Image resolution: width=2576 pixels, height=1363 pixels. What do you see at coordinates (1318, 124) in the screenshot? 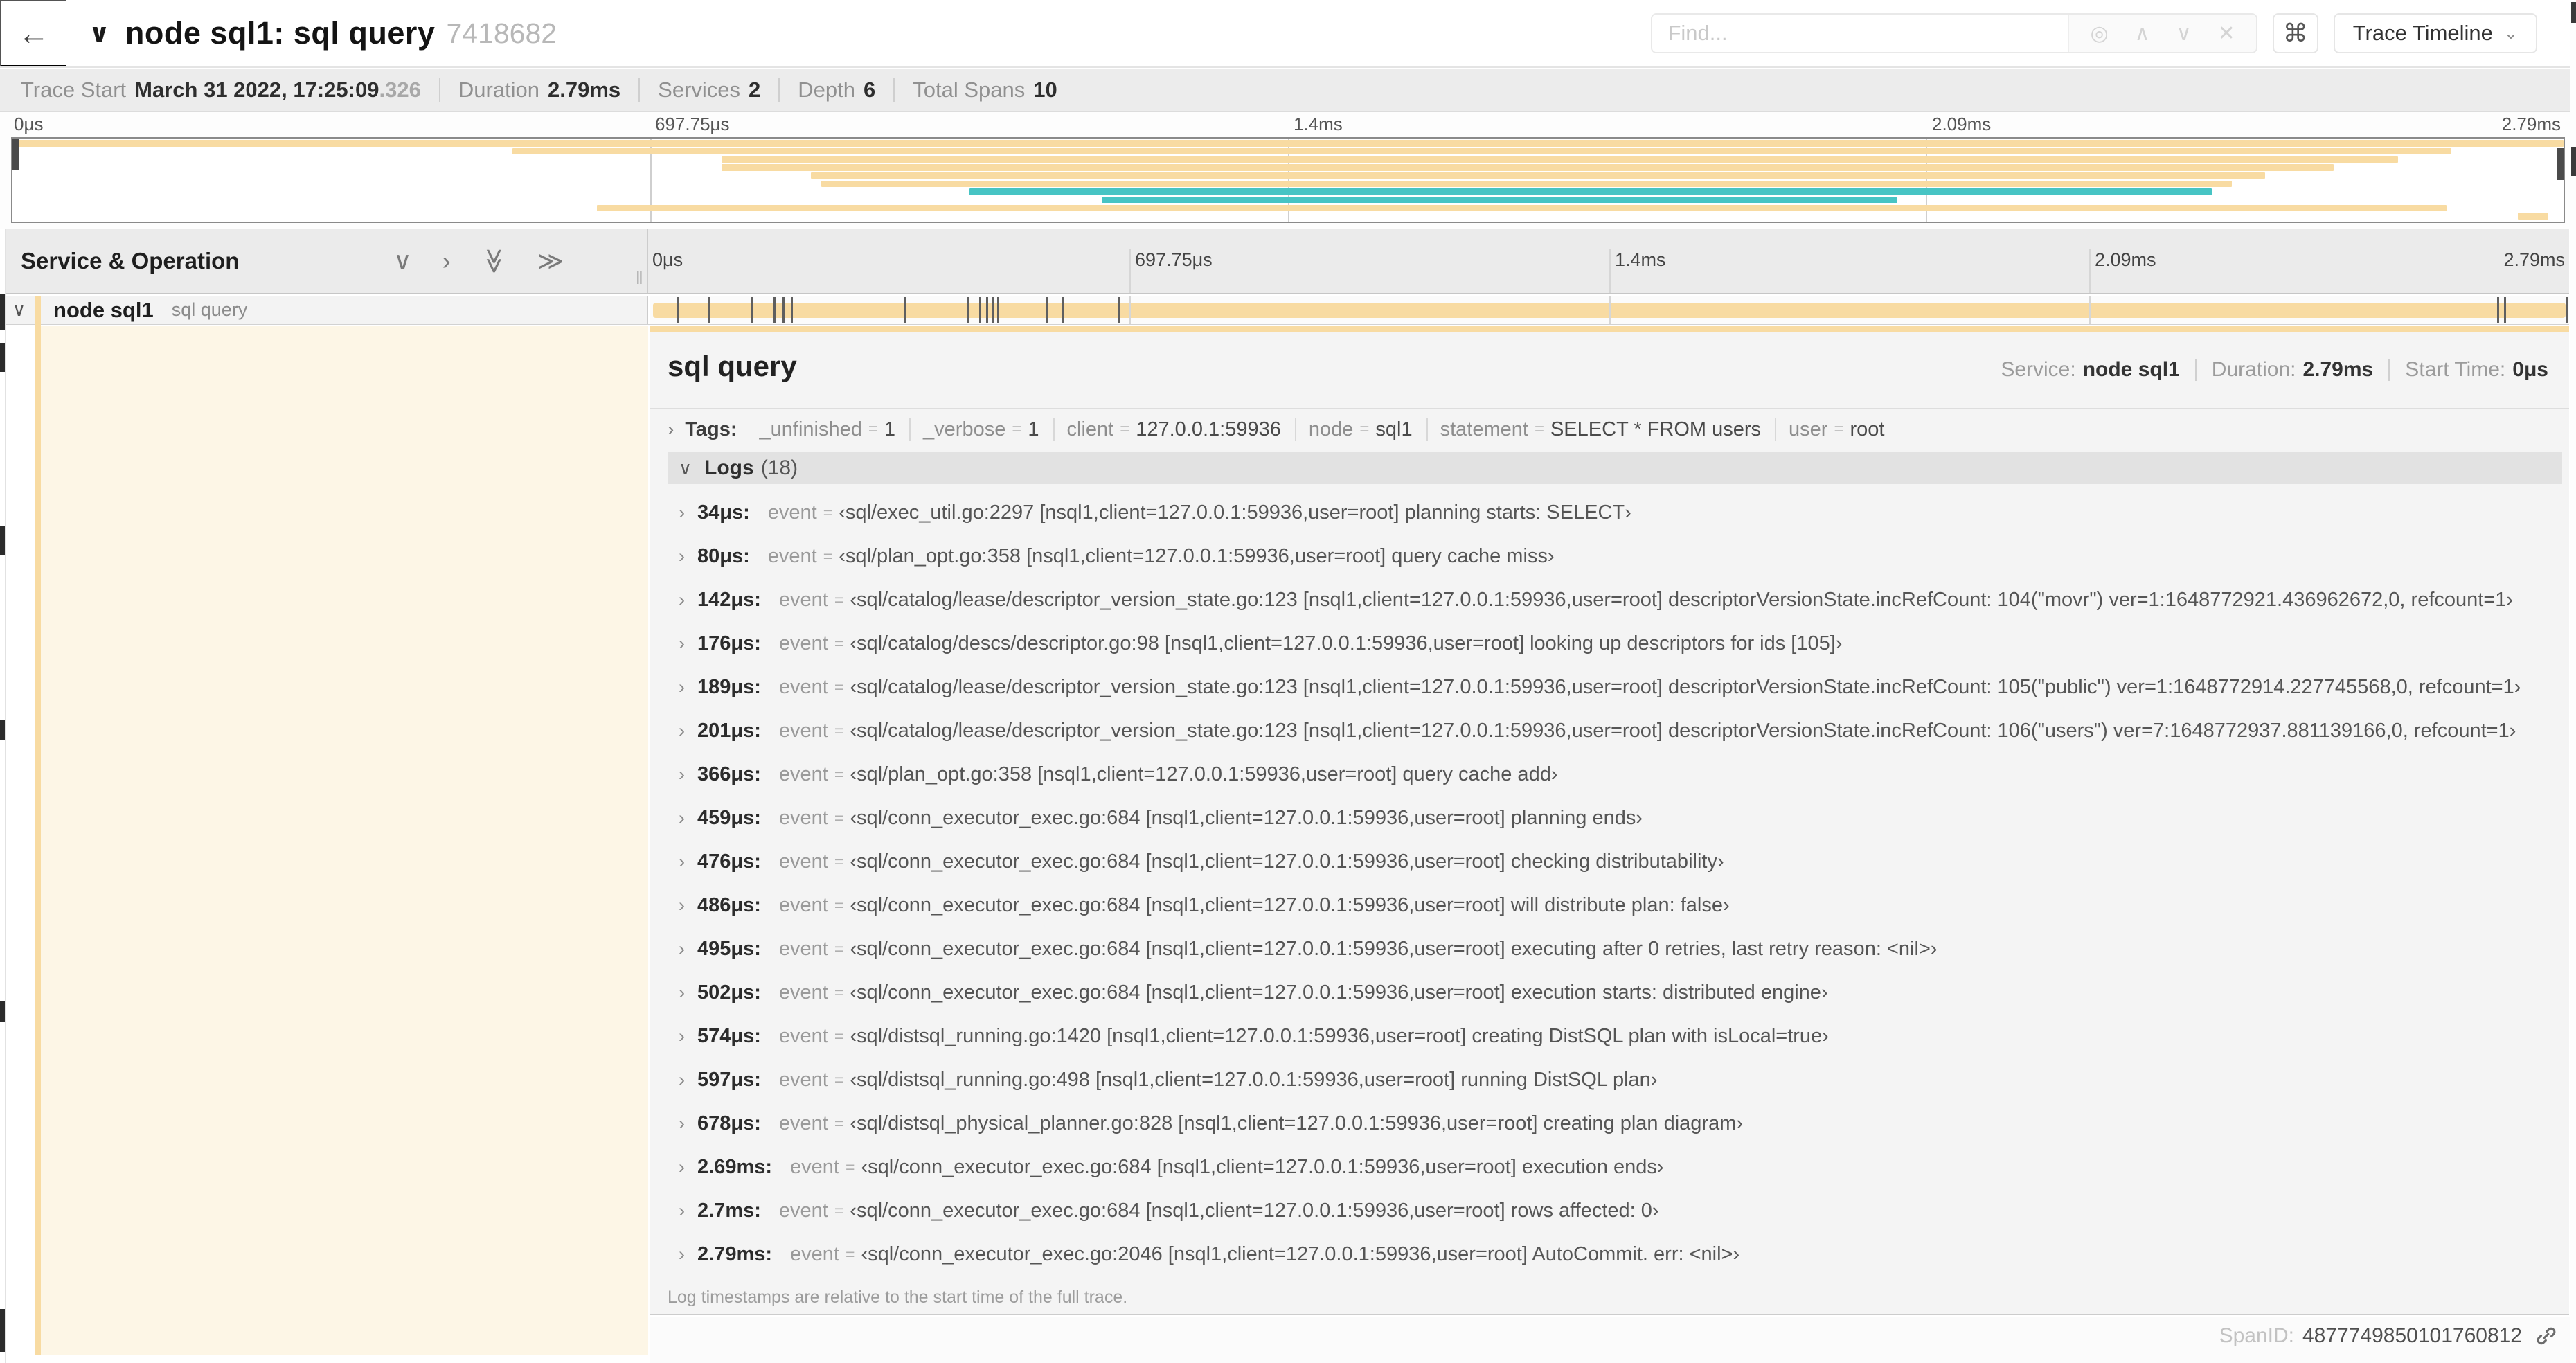
I see `tick-label: 1.4ms` at bounding box center [1318, 124].